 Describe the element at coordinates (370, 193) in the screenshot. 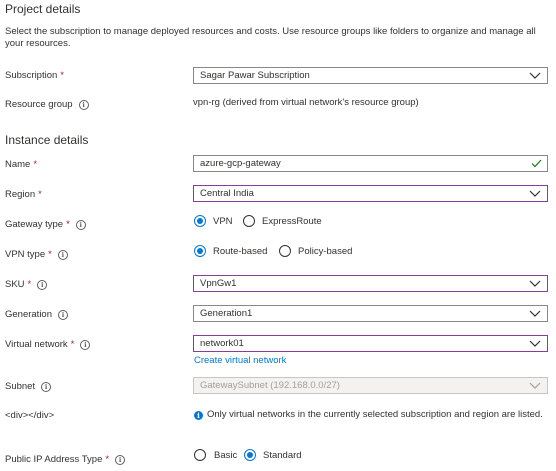

I see `region-dropdown: Central India` at that location.